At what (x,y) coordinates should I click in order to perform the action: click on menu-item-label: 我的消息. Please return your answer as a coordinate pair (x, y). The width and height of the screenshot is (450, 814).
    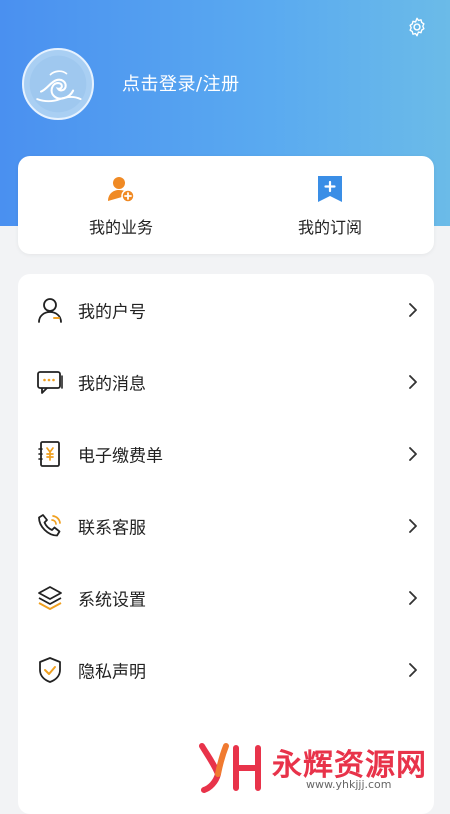
    Looking at the image, I should click on (112, 384).